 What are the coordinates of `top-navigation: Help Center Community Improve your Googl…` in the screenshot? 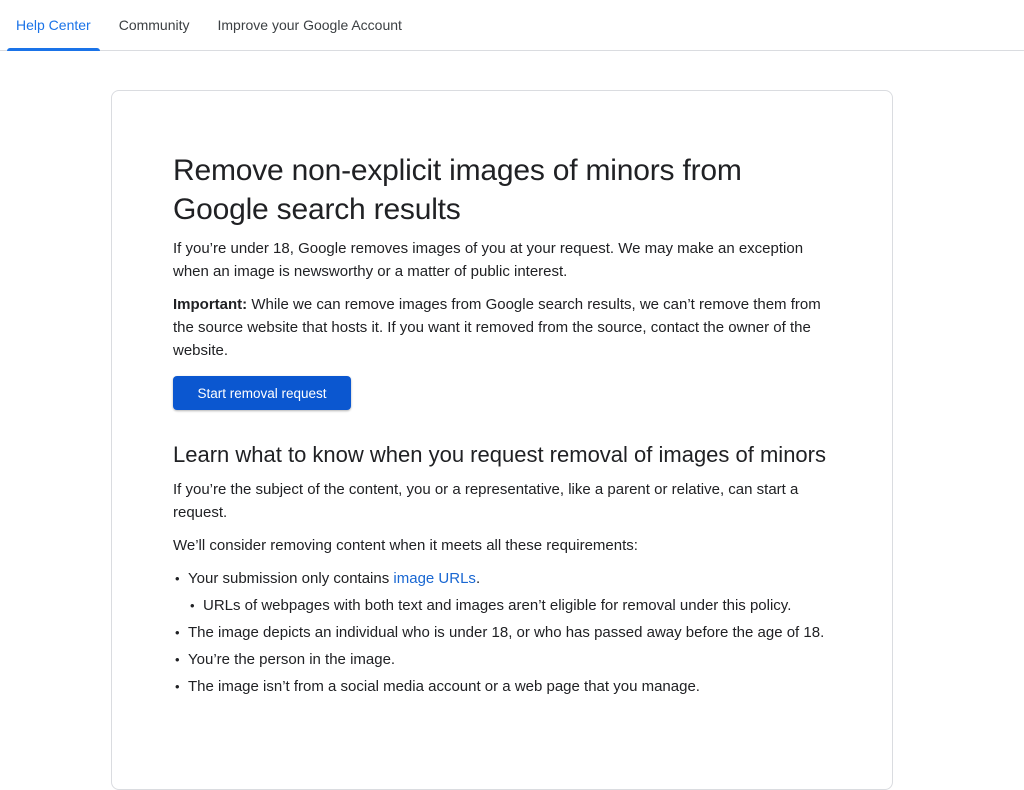 It's located at (512, 25).